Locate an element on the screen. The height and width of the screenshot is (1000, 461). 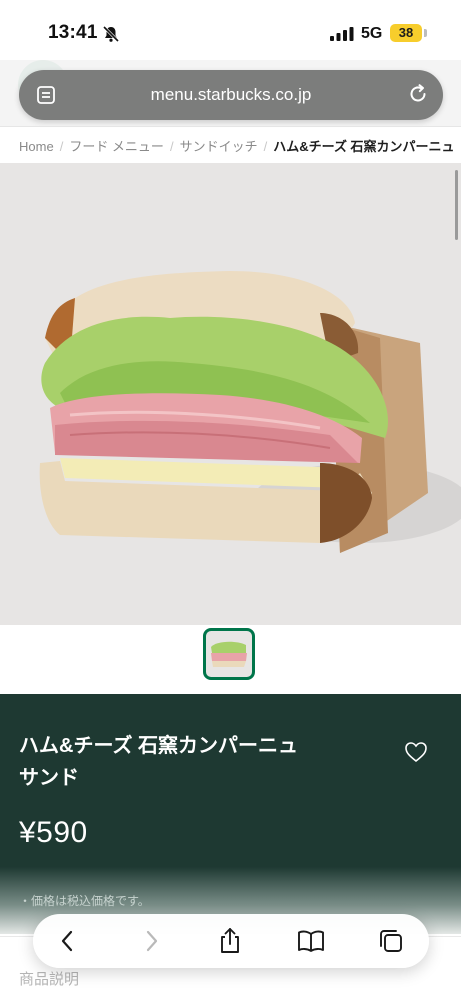
product-title: ハム&チーズ 石窯カンパーニュ サンド is located at coordinates (179, 762).